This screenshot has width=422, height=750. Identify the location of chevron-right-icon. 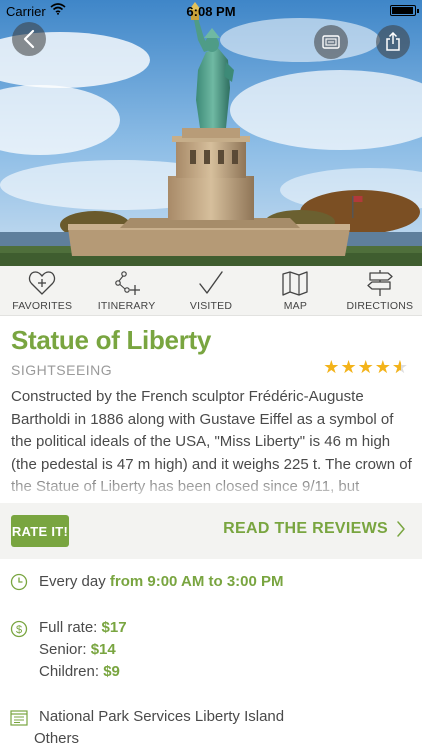
(401, 529).